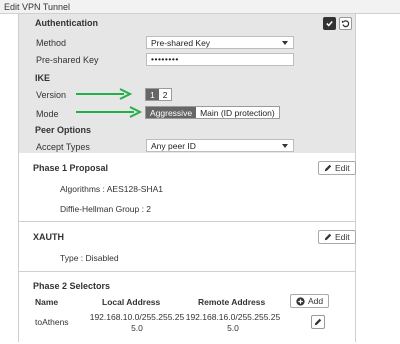  Describe the element at coordinates (51, 95) in the screenshot. I see `version-label: Version` at that location.